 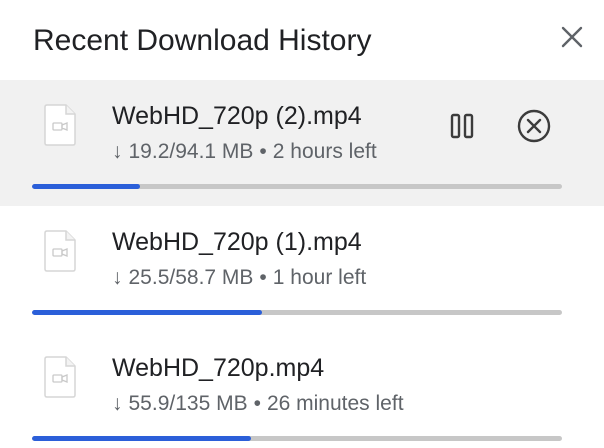 I want to click on close-icon, so click(x=572, y=37).